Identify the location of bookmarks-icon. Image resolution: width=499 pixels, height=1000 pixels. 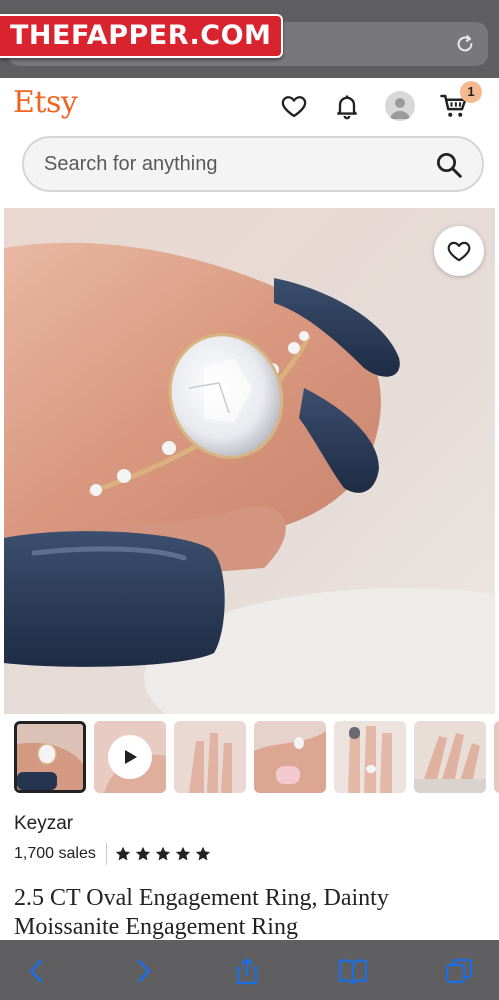
(353, 971).